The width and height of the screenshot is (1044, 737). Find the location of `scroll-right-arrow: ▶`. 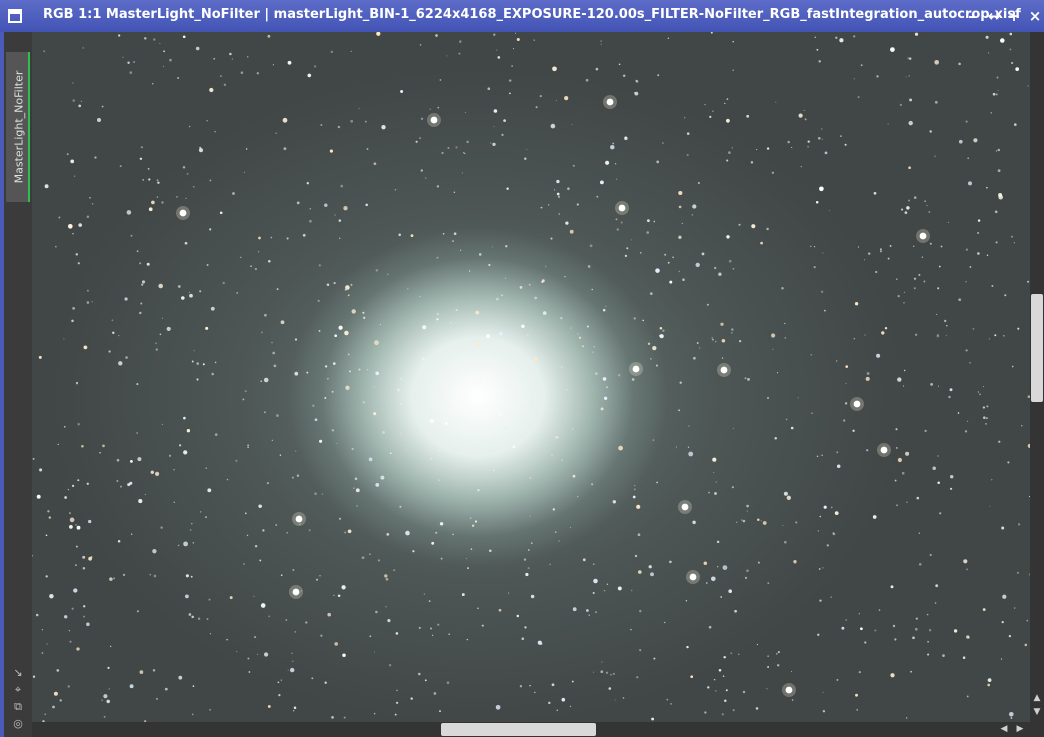

scroll-right-arrow: ▶ is located at coordinates (1020, 729).